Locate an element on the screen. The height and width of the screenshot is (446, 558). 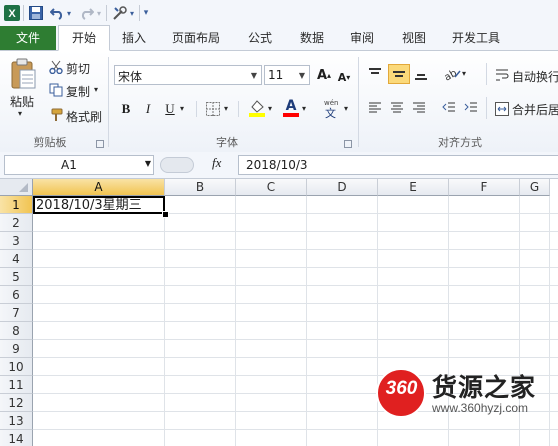
tab-file: 文件 is located at coordinates (28, 38).